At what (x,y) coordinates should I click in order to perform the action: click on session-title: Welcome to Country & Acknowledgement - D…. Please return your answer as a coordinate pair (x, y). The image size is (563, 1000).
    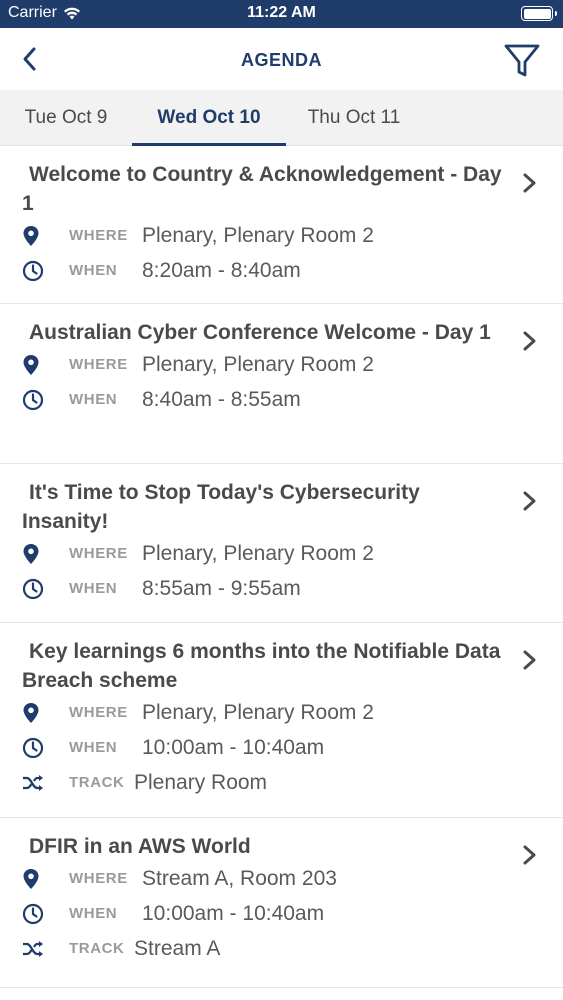
    Looking at the image, I should click on (262, 189).